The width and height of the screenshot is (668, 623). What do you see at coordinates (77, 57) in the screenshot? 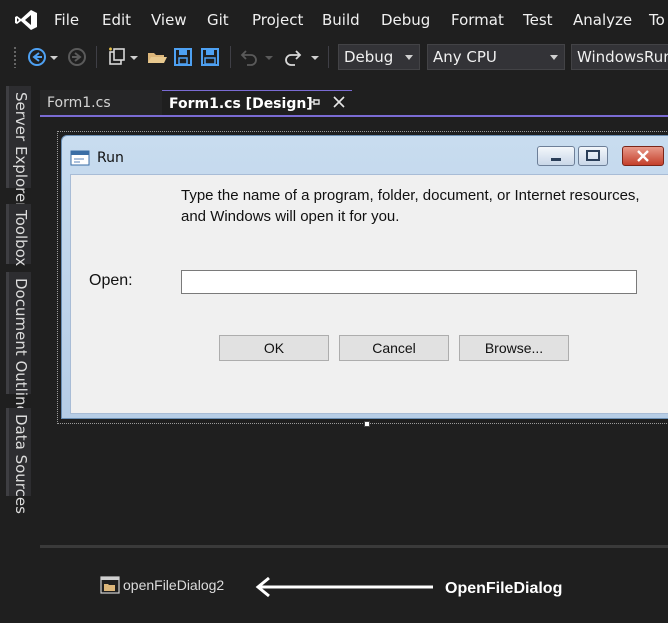
I see `navigate-forward-icon` at bounding box center [77, 57].